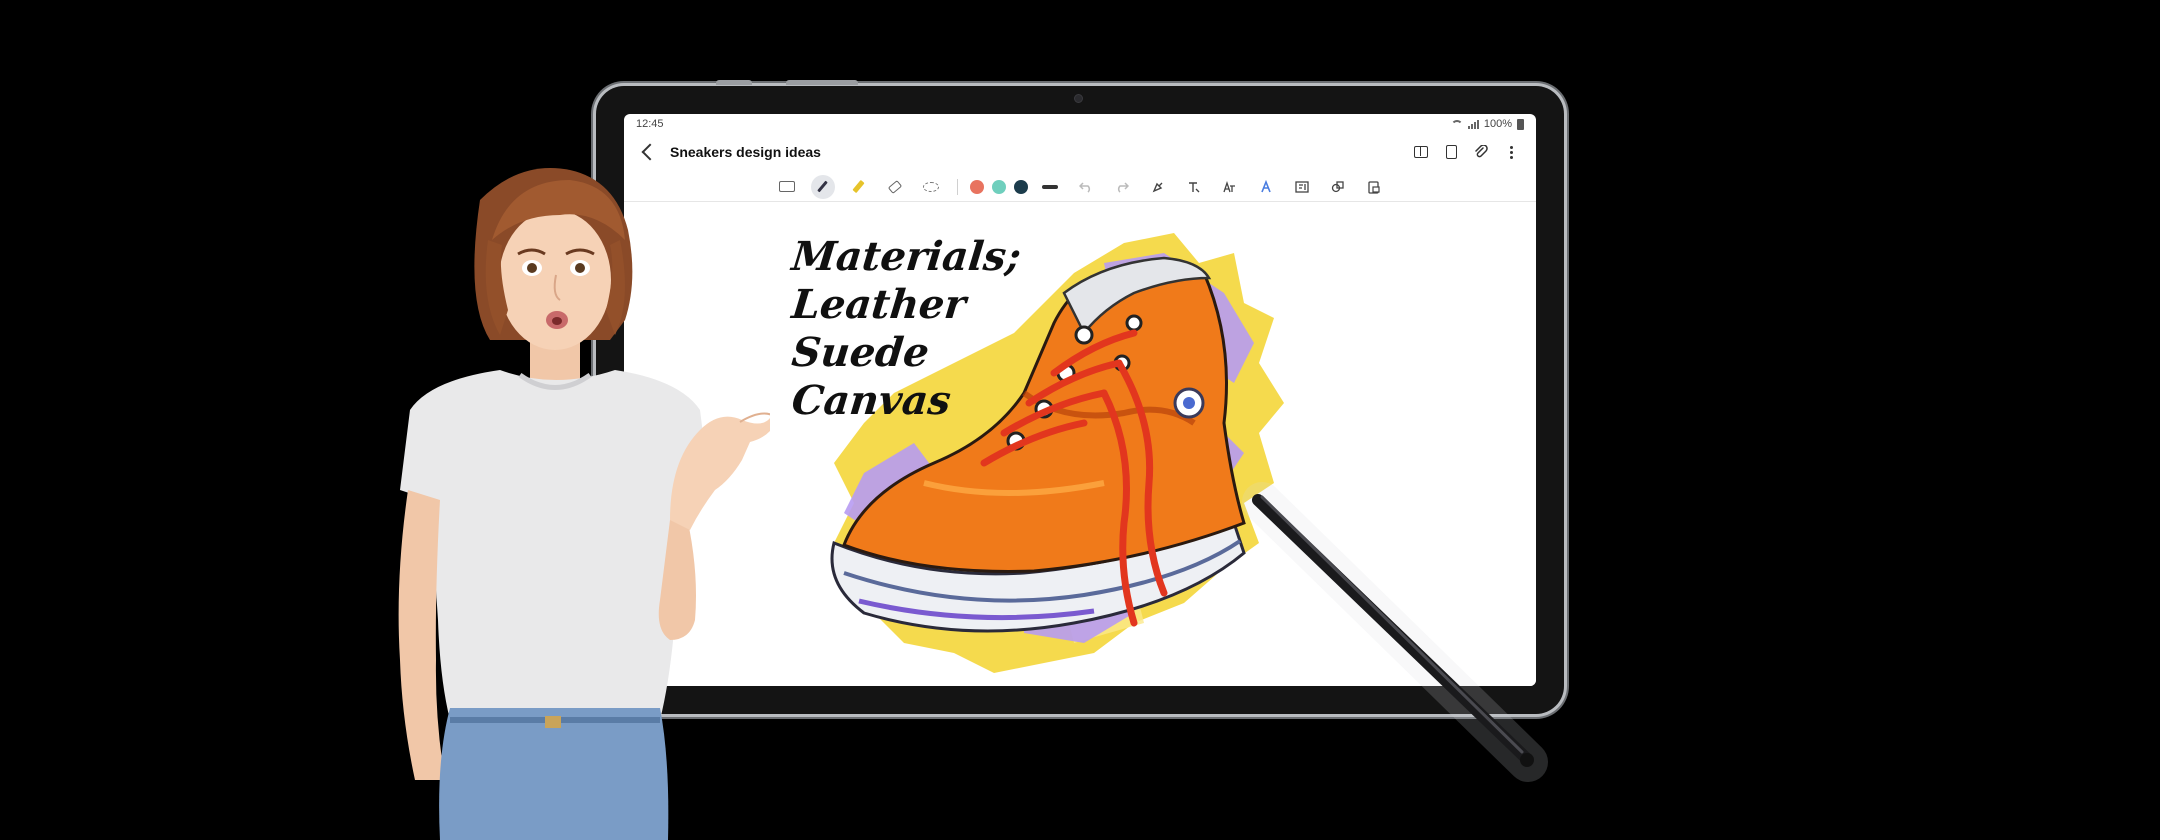 The image size is (2160, 840). Describe the element at coordinates (1456, 124) in the screenshot. I see `wifi-icon` at that location.